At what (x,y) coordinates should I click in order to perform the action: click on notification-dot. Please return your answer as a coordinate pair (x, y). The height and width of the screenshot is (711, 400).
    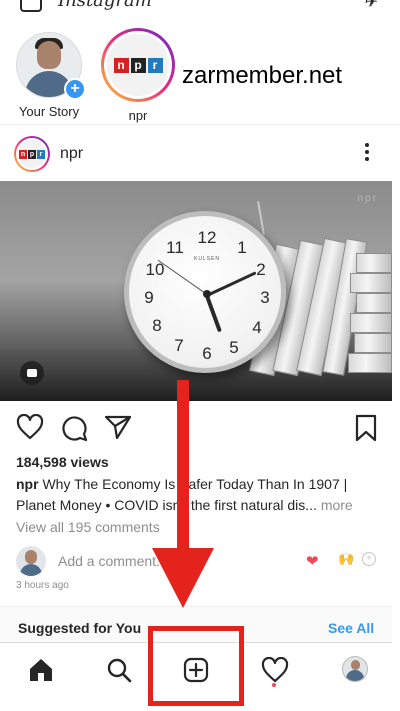
    Looking at the image, I should click on (274, 685).